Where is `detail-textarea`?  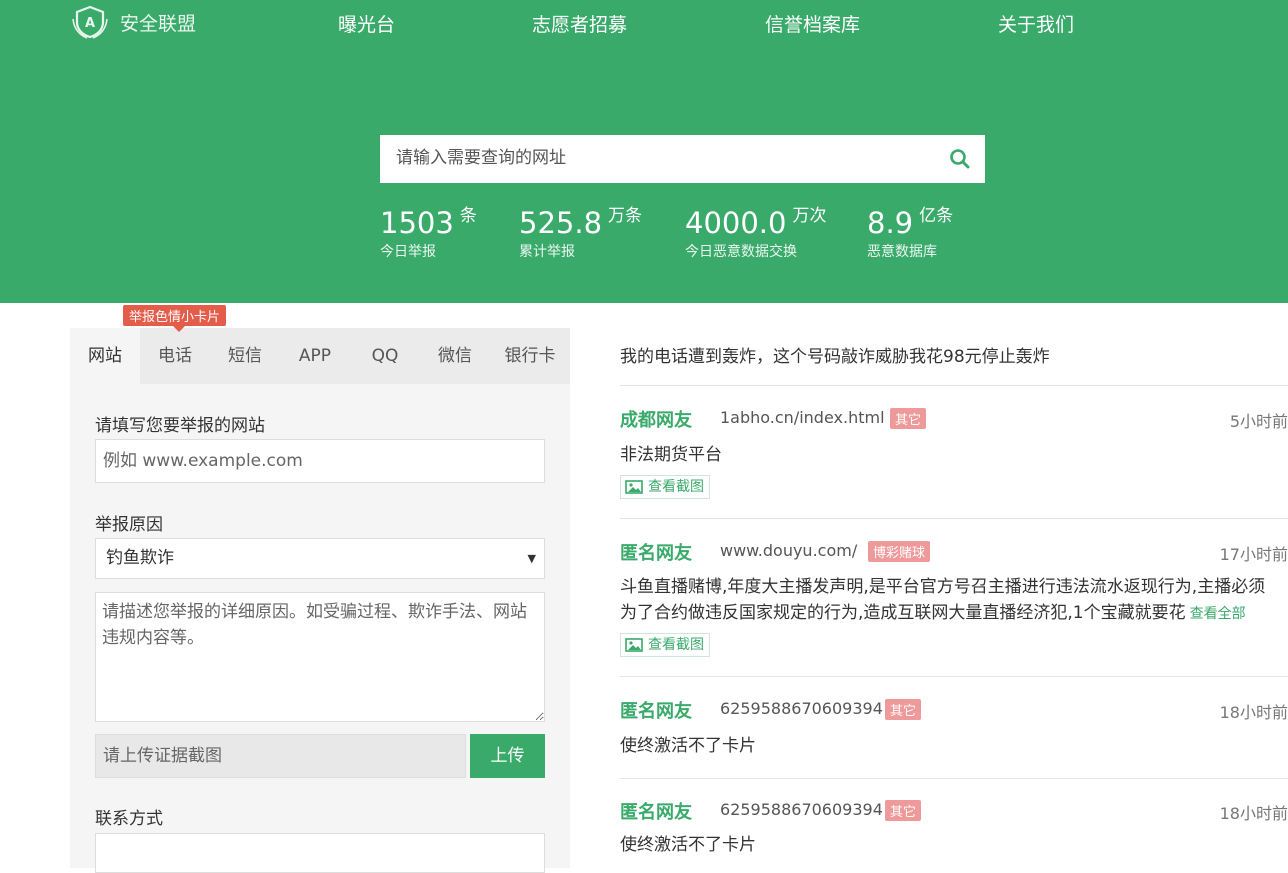 detail-textarea is located at coordinates (320, 657).